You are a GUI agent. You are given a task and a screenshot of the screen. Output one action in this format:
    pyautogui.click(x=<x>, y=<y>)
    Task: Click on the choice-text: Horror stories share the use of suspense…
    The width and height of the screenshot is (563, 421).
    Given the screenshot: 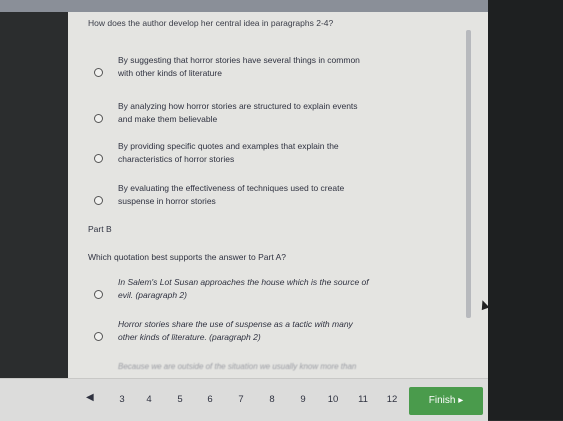 What is the action you would take?
    pyautogui.click(x=235, y=330)
    